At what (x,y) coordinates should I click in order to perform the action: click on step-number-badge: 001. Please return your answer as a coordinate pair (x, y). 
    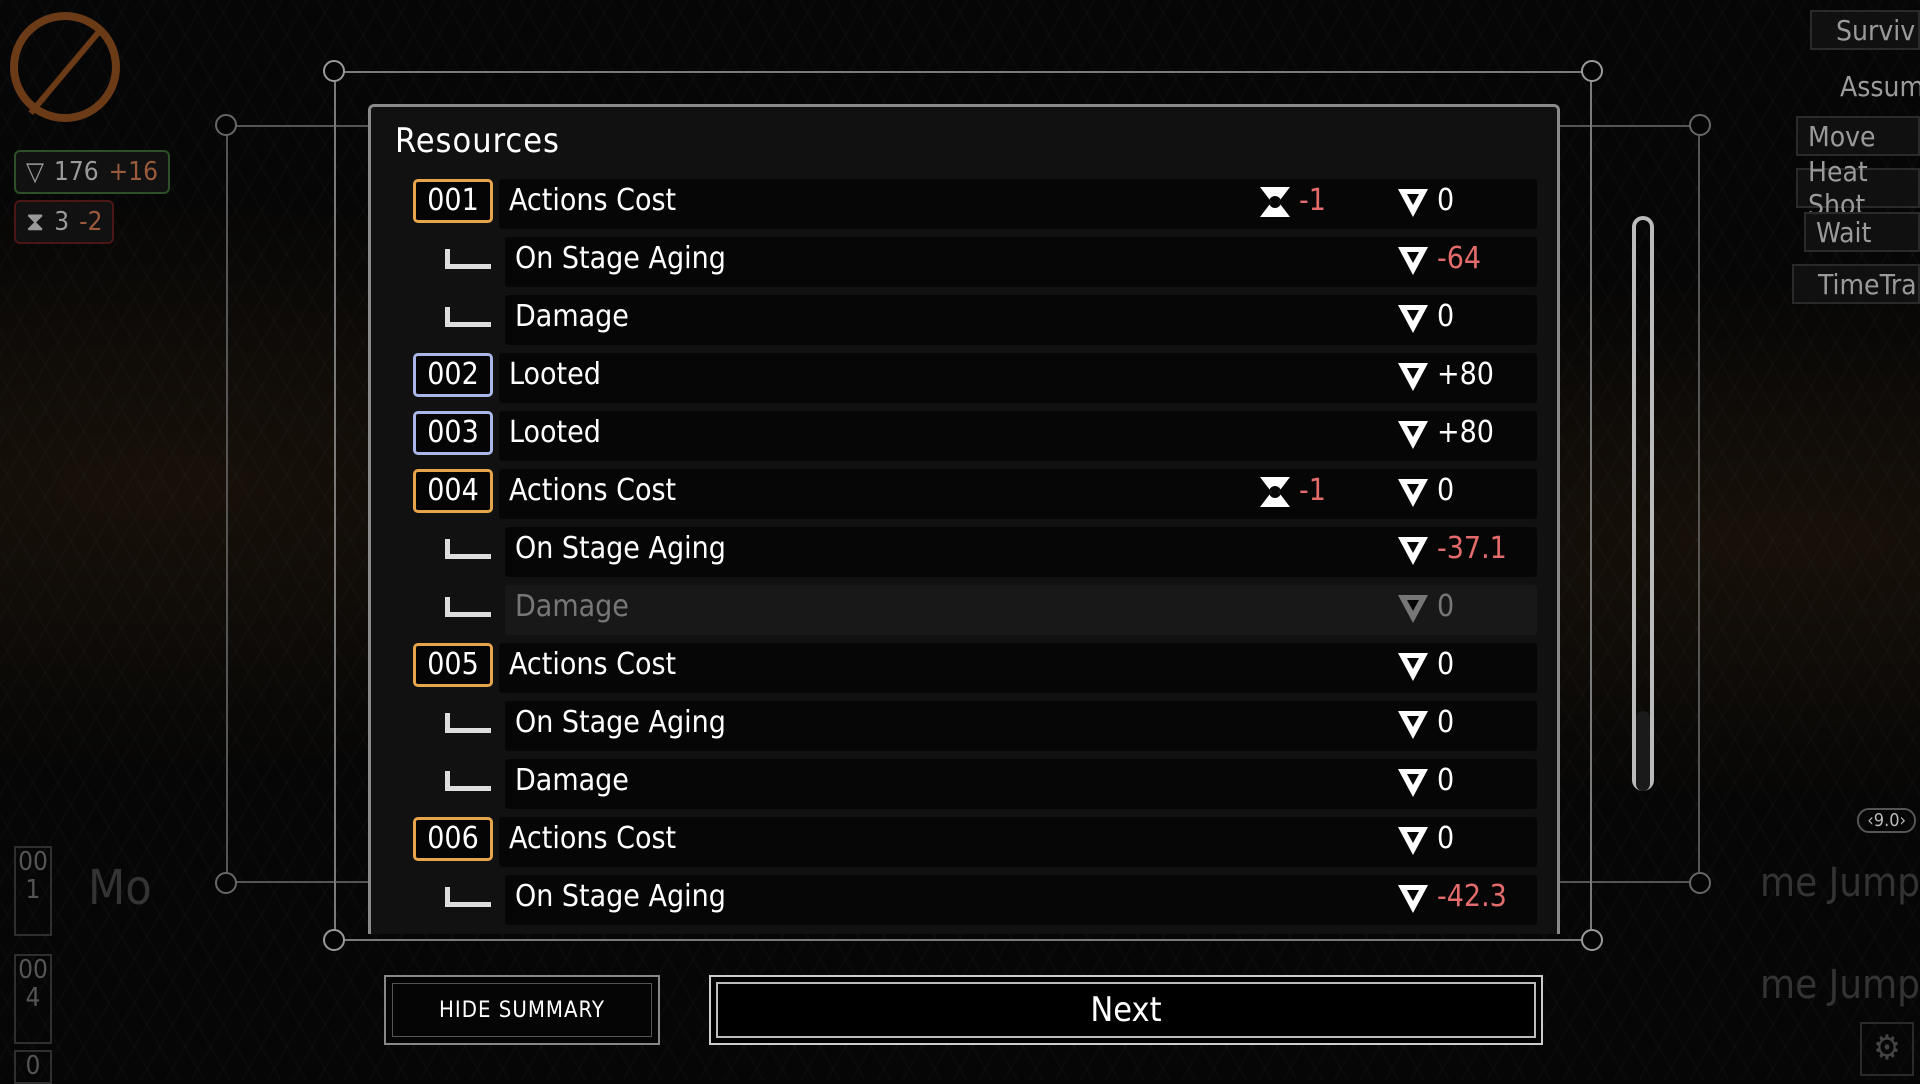
    Looking at the image, I should click on (453, 201).